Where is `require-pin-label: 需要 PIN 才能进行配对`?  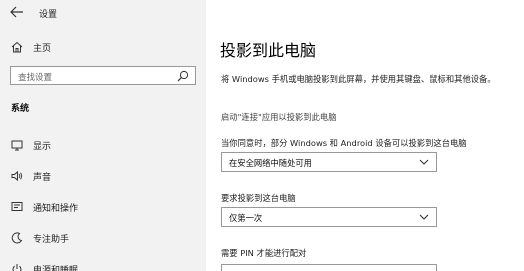 require-pin-label: 需要 PIN 才能进行配对 is located at coordinates (264, 253).